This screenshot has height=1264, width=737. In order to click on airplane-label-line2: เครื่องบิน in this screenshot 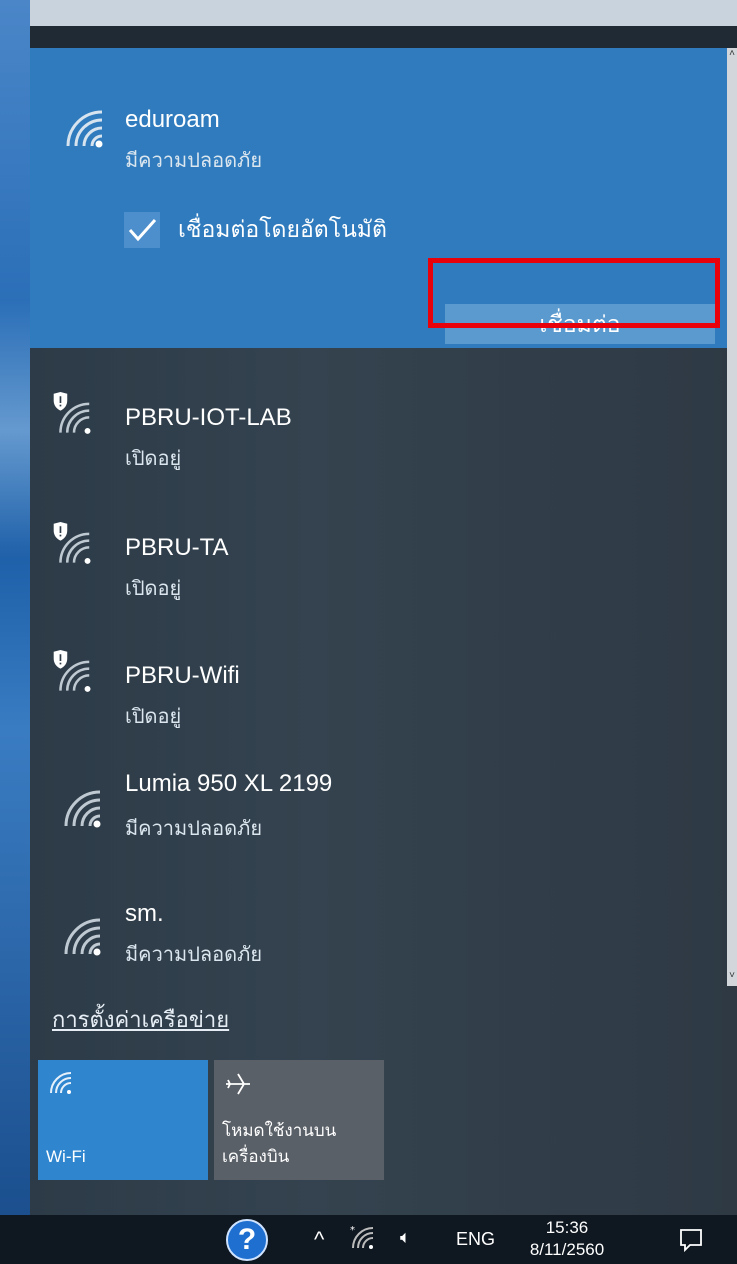, I will do `click(256, 1156)`.